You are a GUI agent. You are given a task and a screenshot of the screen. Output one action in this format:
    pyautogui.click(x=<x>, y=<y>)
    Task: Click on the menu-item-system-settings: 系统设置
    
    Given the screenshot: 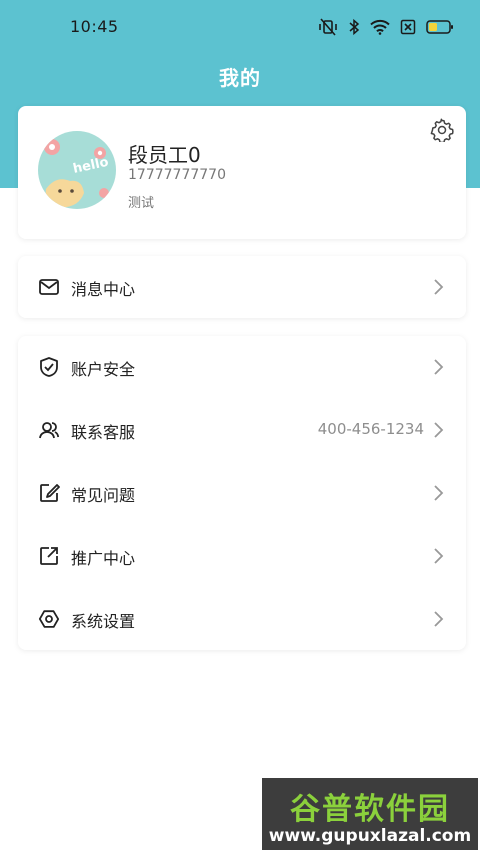 What is the action you would take?
    pyautogui.click(x=242, y=619)
    